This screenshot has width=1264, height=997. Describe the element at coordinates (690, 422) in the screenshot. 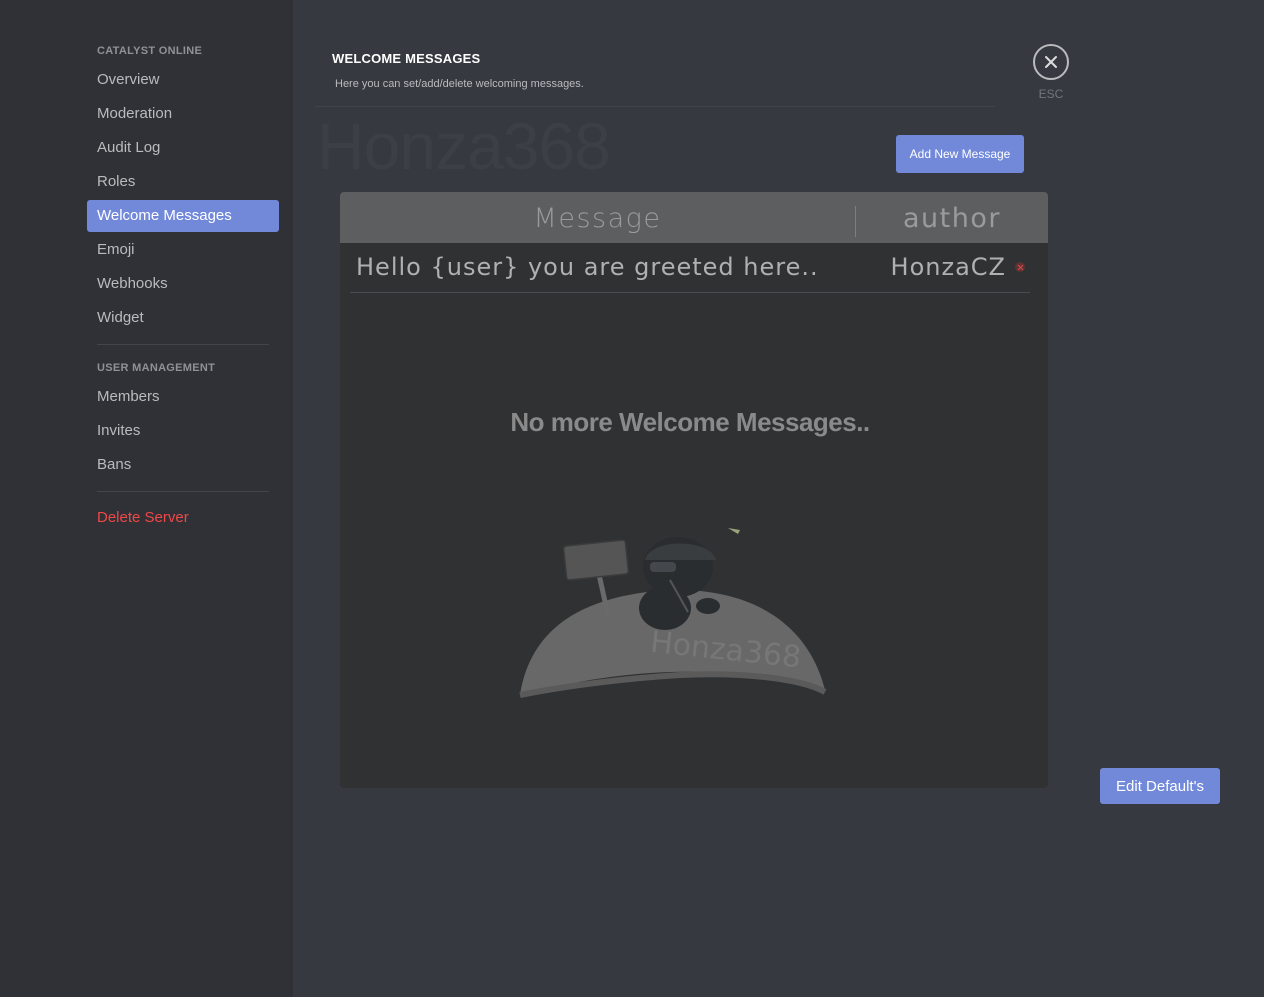

I see `empty-state-text: No more Welcome Messages..` at that location.